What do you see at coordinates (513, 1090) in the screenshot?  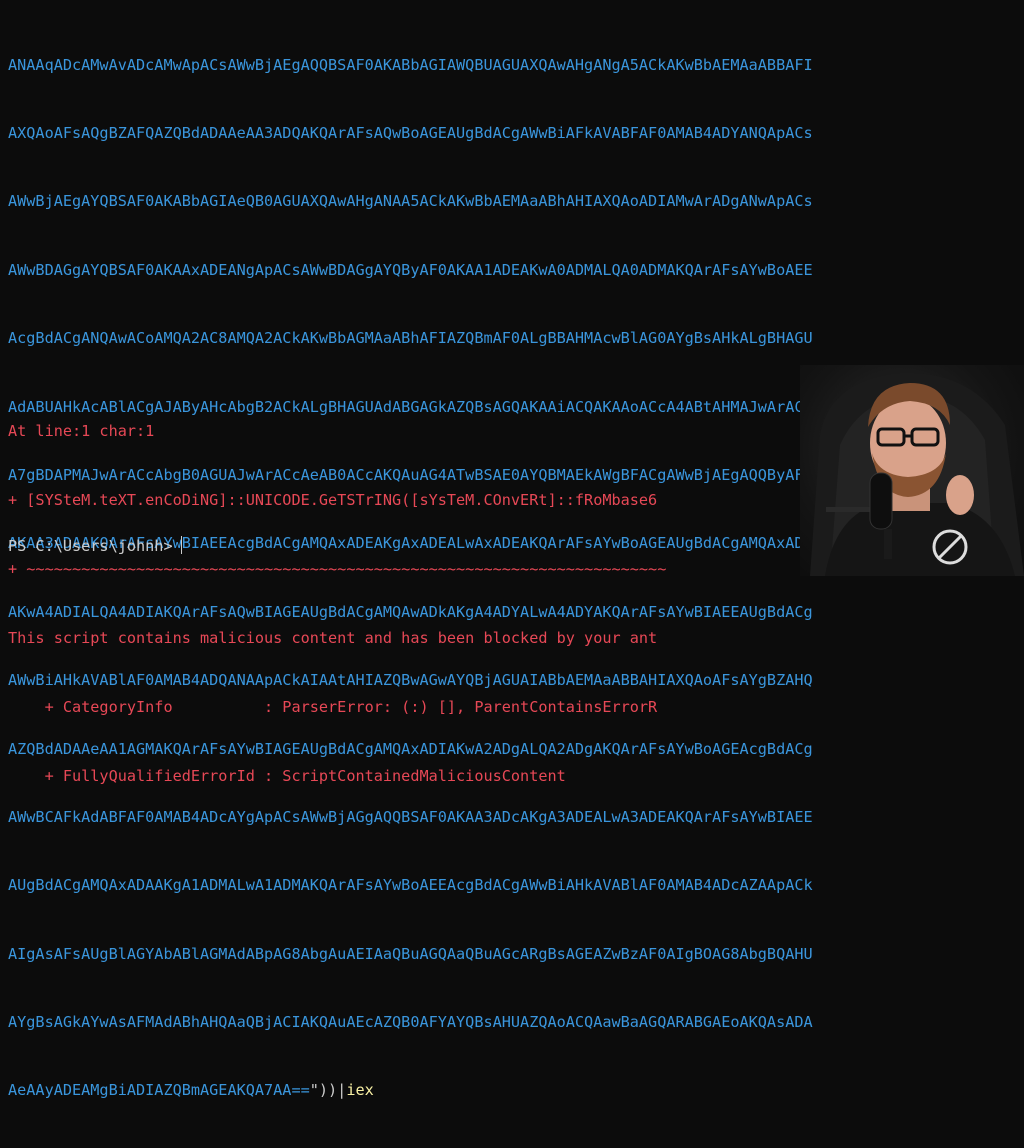 I see `base64-last-line: AeAAyADEAMgBiADIAZQBmAGEAKQA7AA=="))|iex` at bounding box center [513, 1090].